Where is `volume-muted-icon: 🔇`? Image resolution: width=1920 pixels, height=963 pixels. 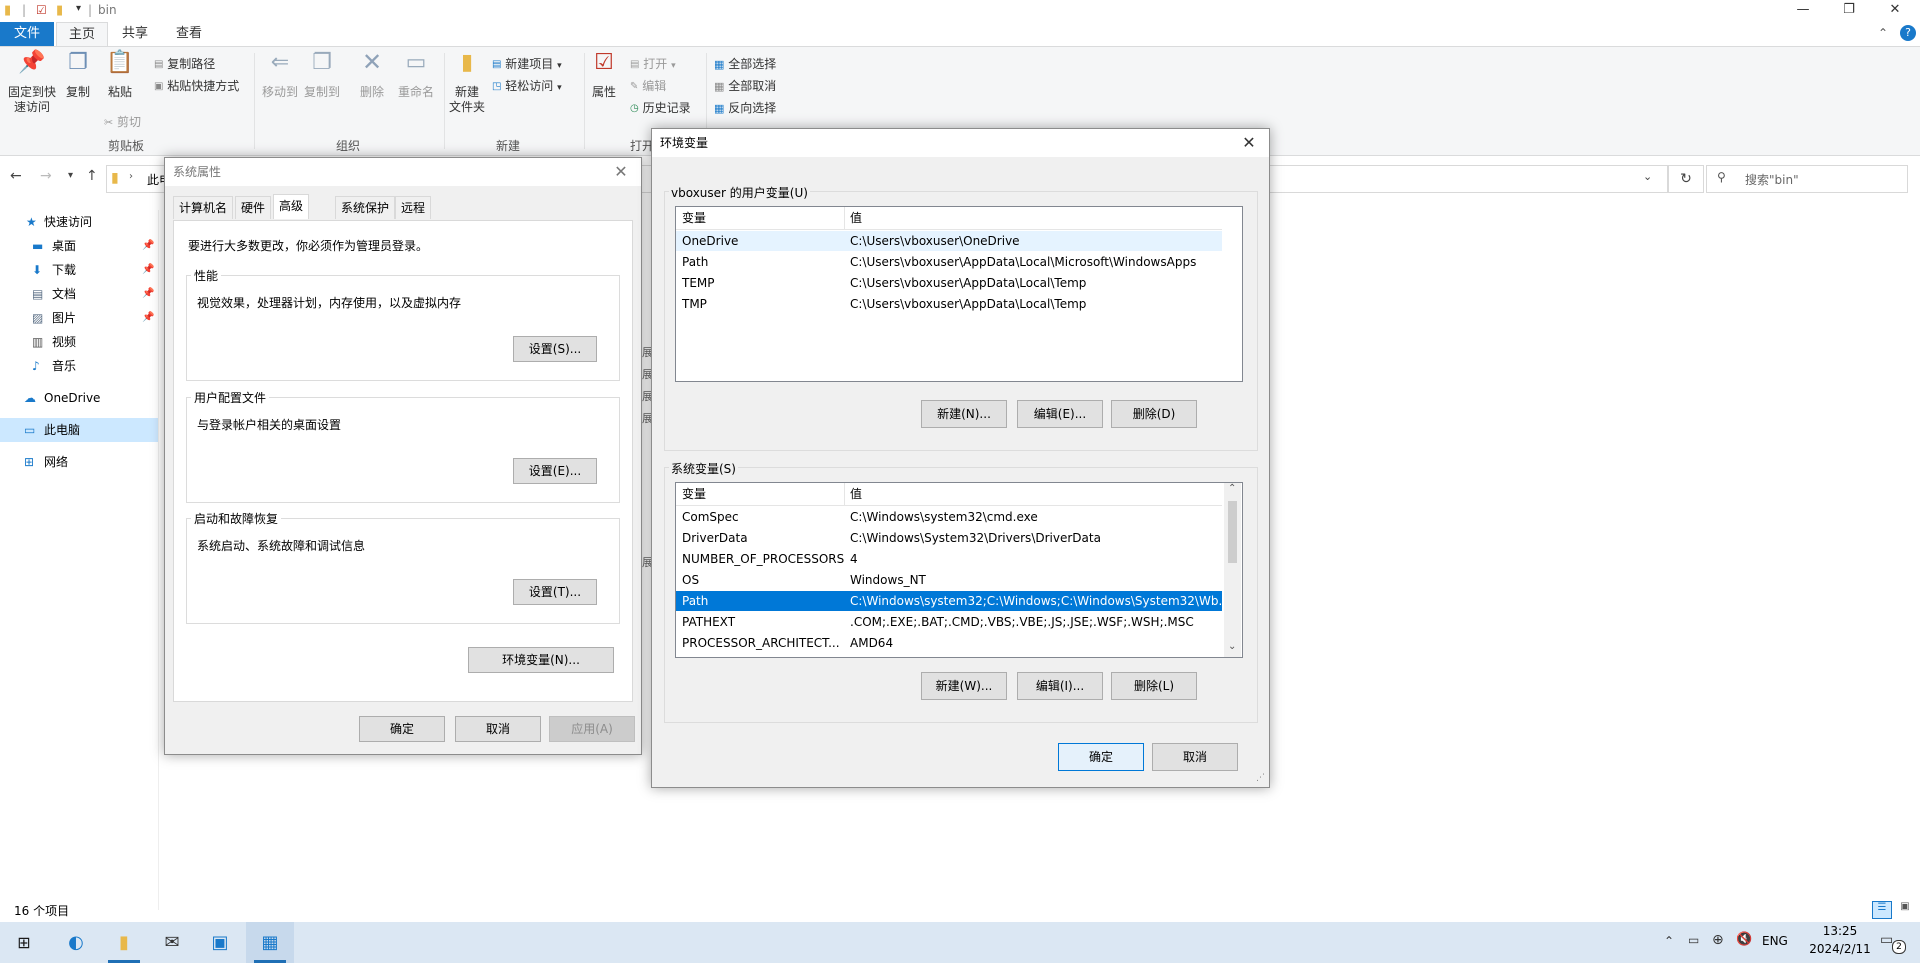
volume-muted-icon: 🔇 is located at coordinates (1744, 939).